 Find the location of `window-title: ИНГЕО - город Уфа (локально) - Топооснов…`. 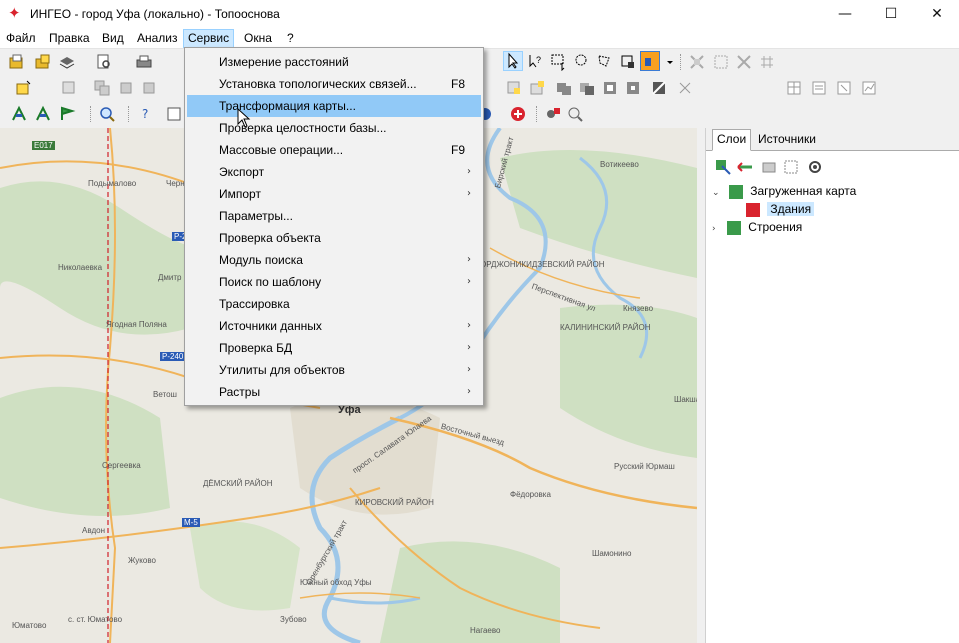

window-title: ИНГЕО - город Уфа (локально) - Топооснов… is located at coordinates (155, 14).